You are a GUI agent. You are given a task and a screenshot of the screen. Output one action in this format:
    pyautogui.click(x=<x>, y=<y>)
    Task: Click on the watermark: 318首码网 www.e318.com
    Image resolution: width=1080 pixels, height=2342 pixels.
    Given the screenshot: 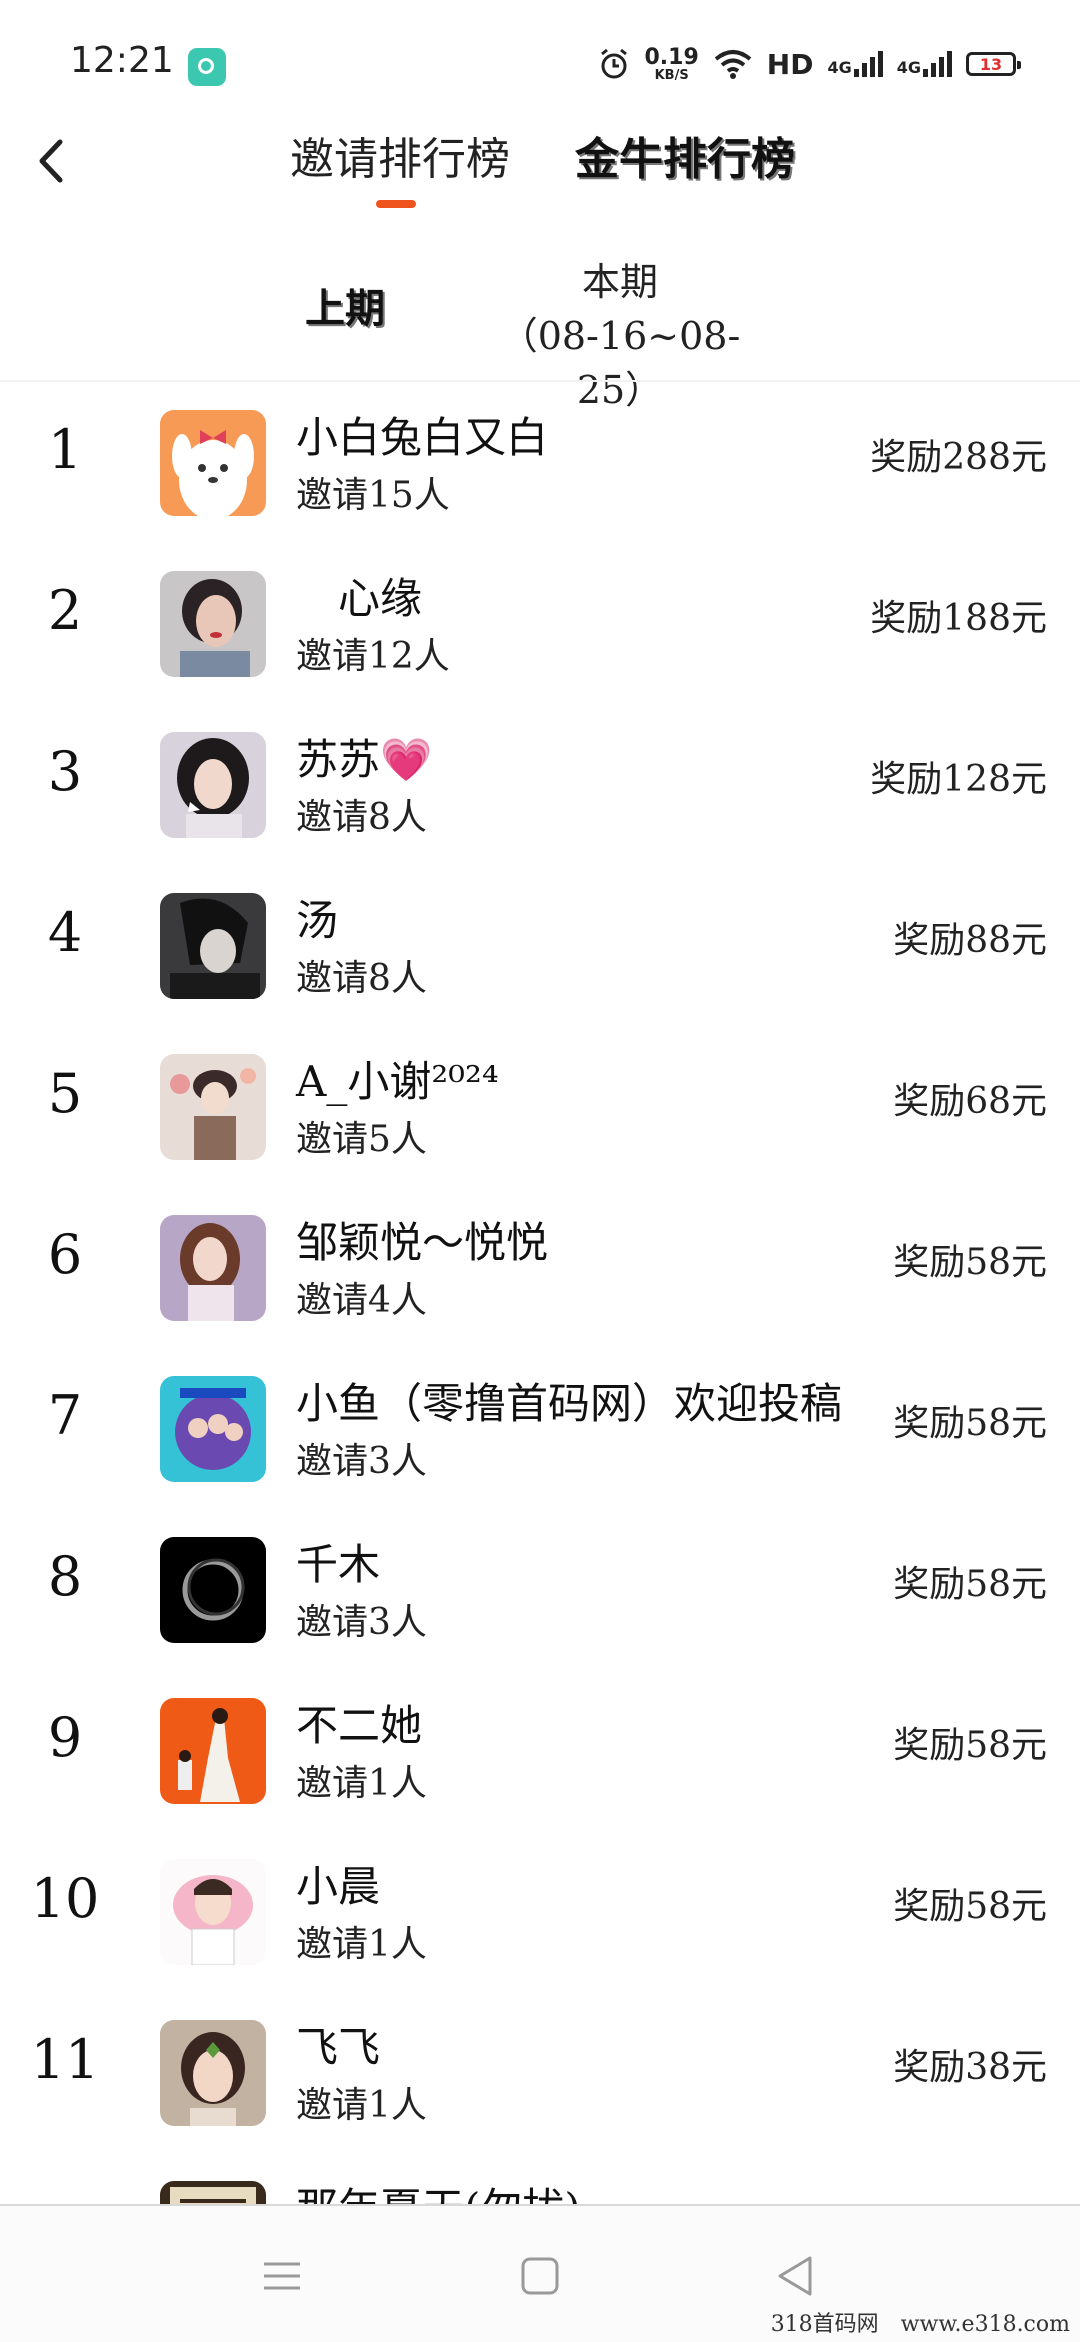 What is the action you would take?
    pyautogui.click(x=920, y=2324)
    